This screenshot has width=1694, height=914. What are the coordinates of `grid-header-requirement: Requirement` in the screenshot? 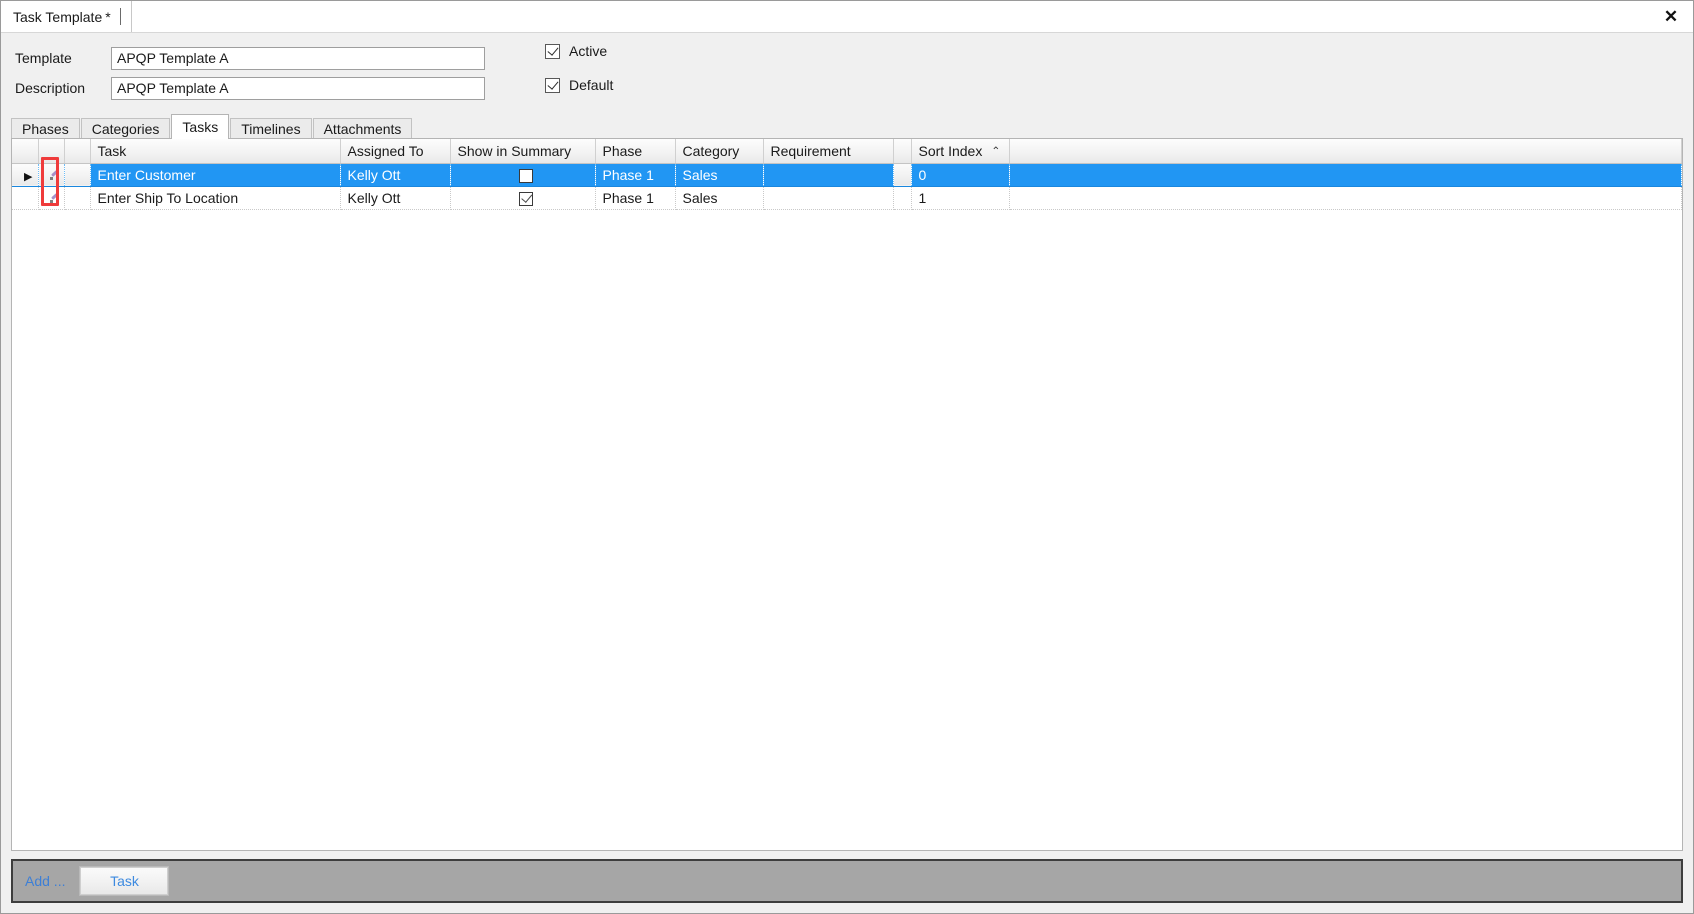 It's located at (828, 151).